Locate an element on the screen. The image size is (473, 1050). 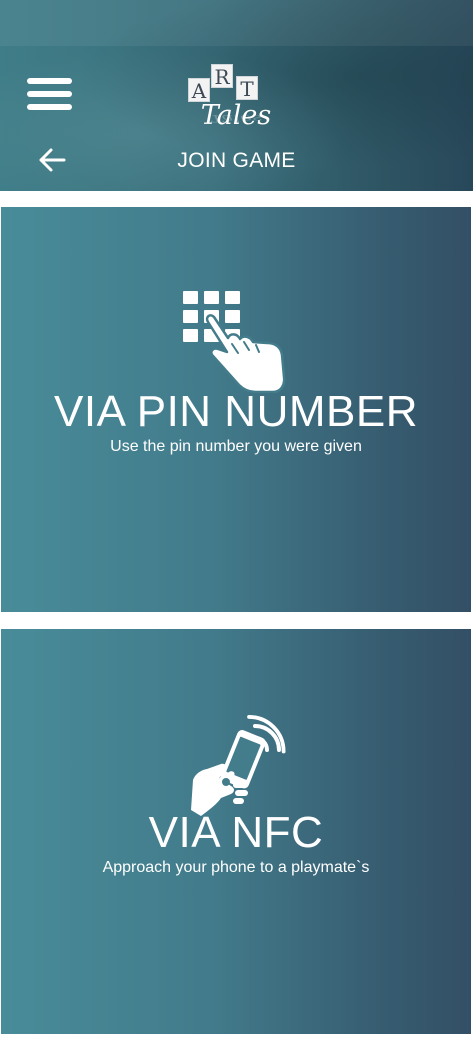
logo-tile-a: A is located at coordinates (199, 90).